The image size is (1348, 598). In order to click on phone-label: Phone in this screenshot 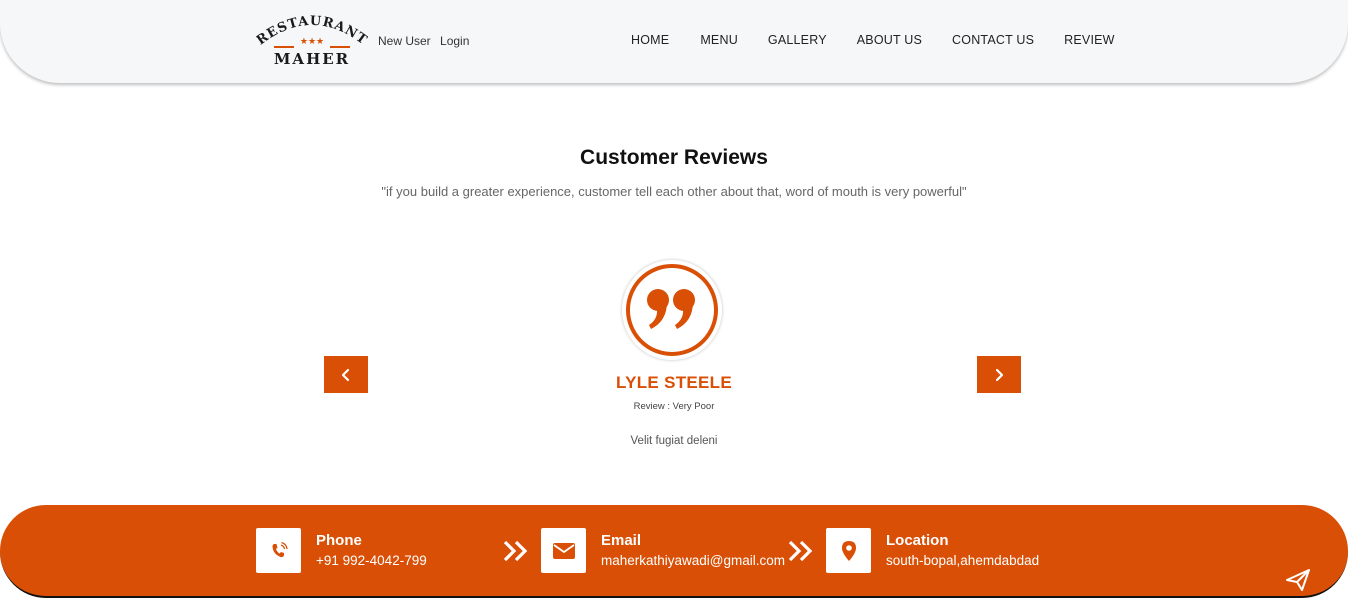, I will do `click(339, 540)`.